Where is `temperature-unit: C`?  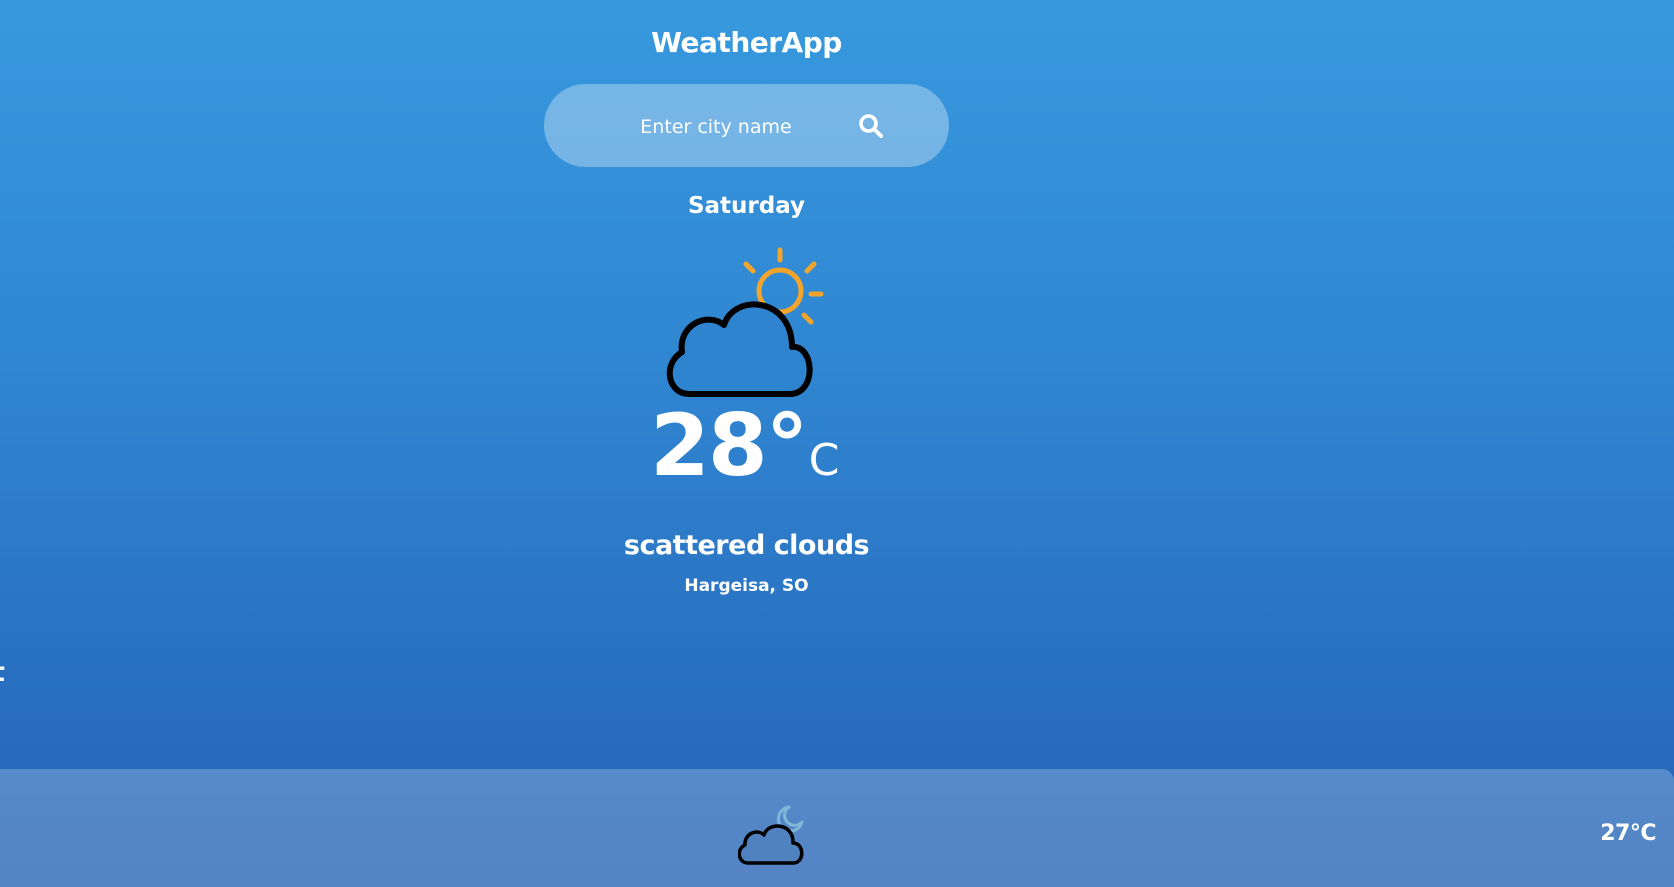 temperature-unit: C is located at coordinates (824, 460).